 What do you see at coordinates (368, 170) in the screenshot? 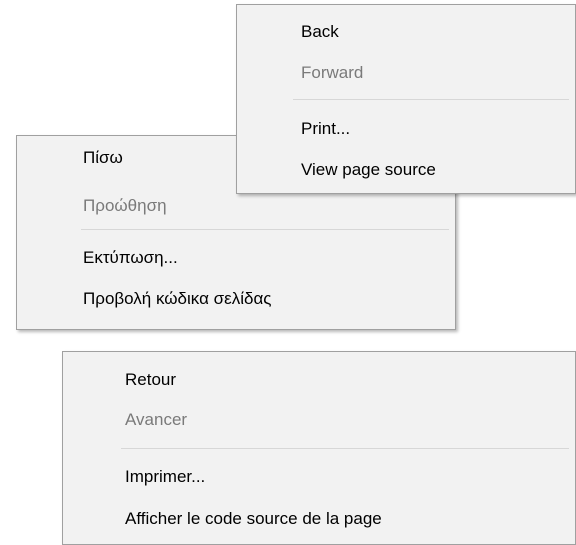
I see `menu-item-view-page-source: View page source` at bounding box center [368, 170].